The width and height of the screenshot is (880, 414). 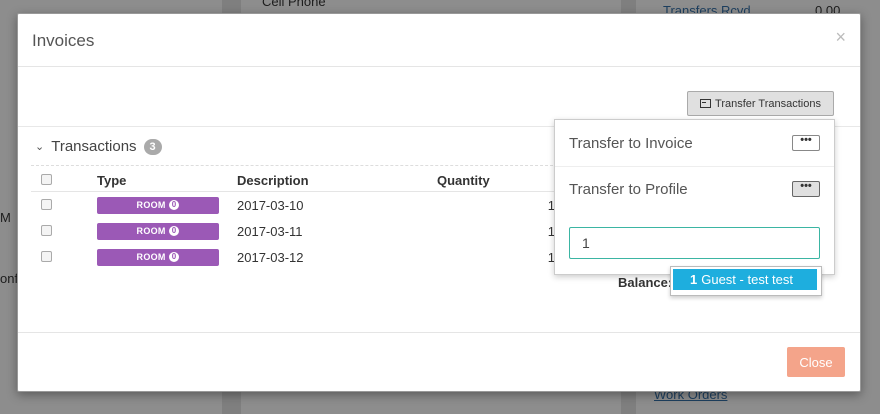 I want to click on profile-suggestion-label: Guest - test test, so click(x=747, y=279).